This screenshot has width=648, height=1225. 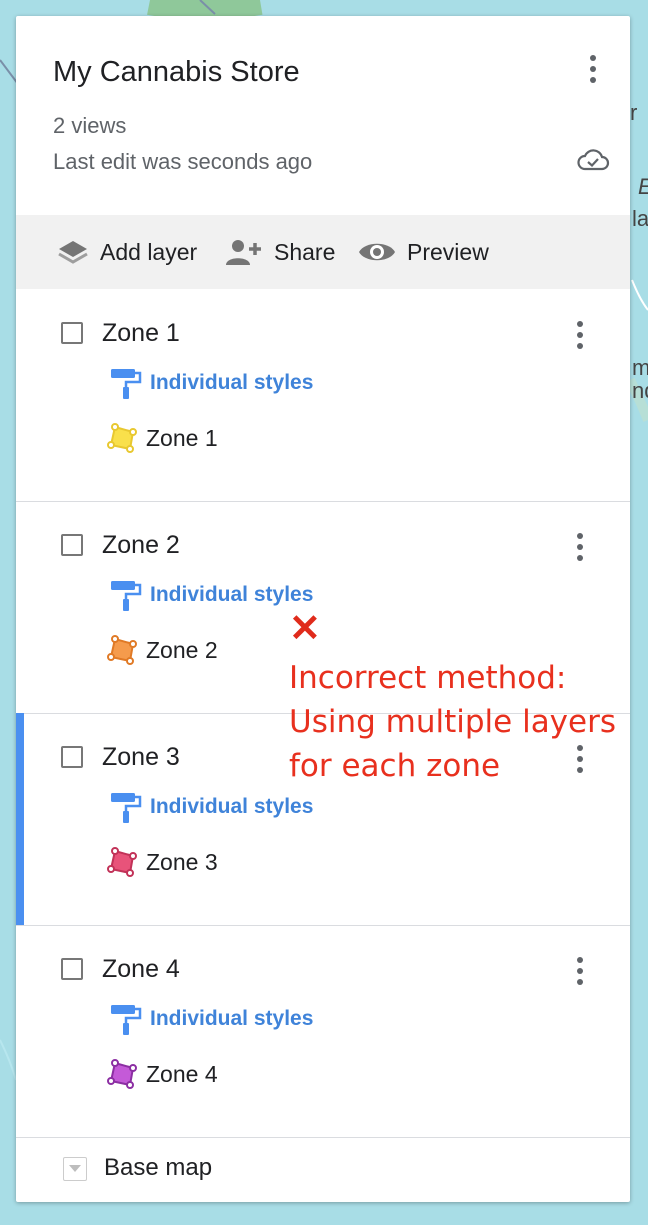 I want to click on expand-arrow-icon, so click(x=75, y=1169).